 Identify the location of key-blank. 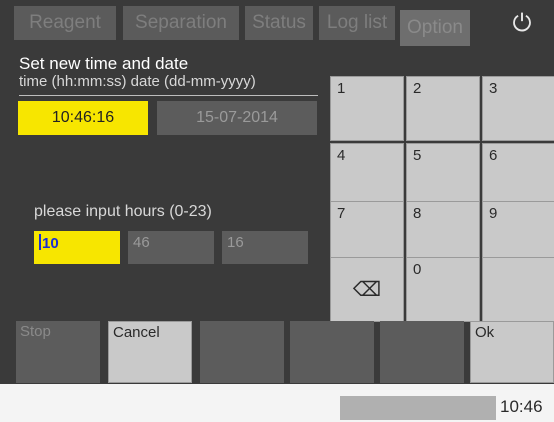
(518, 289).